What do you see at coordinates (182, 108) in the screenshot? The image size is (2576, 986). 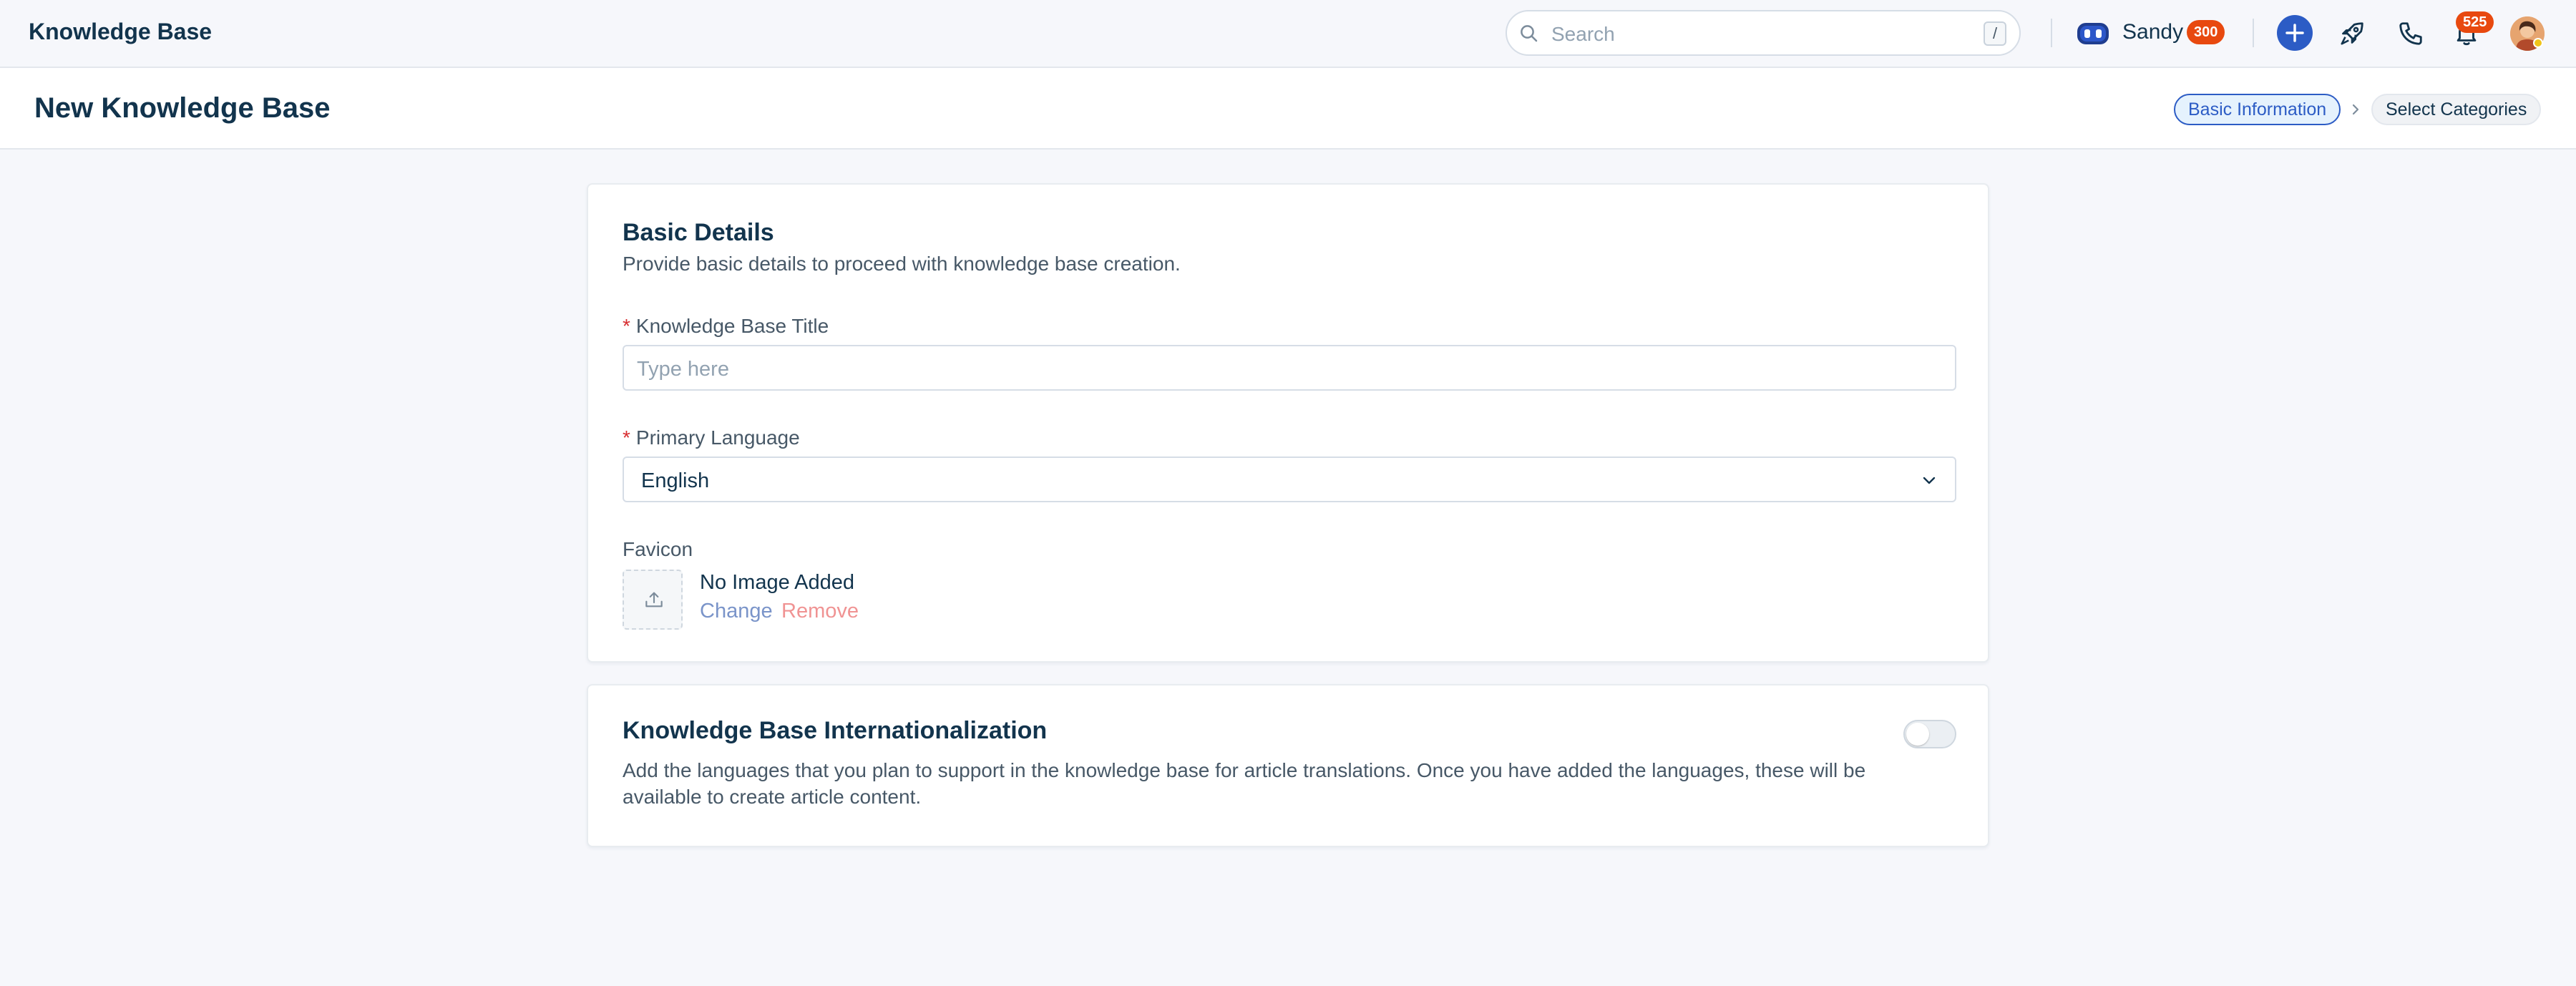 I see `page-title: New Knowledge Base` at bounding box center [182, 108].